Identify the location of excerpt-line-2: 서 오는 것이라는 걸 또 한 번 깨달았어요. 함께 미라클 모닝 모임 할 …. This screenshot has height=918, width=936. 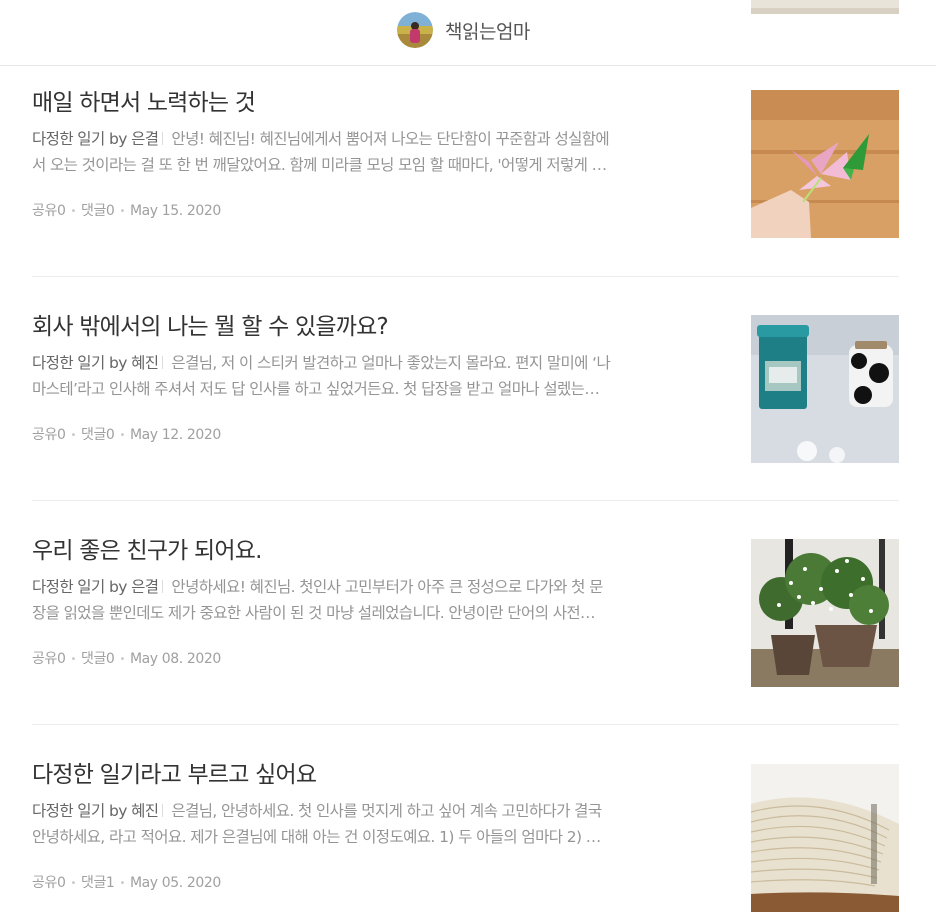
(319, 165).